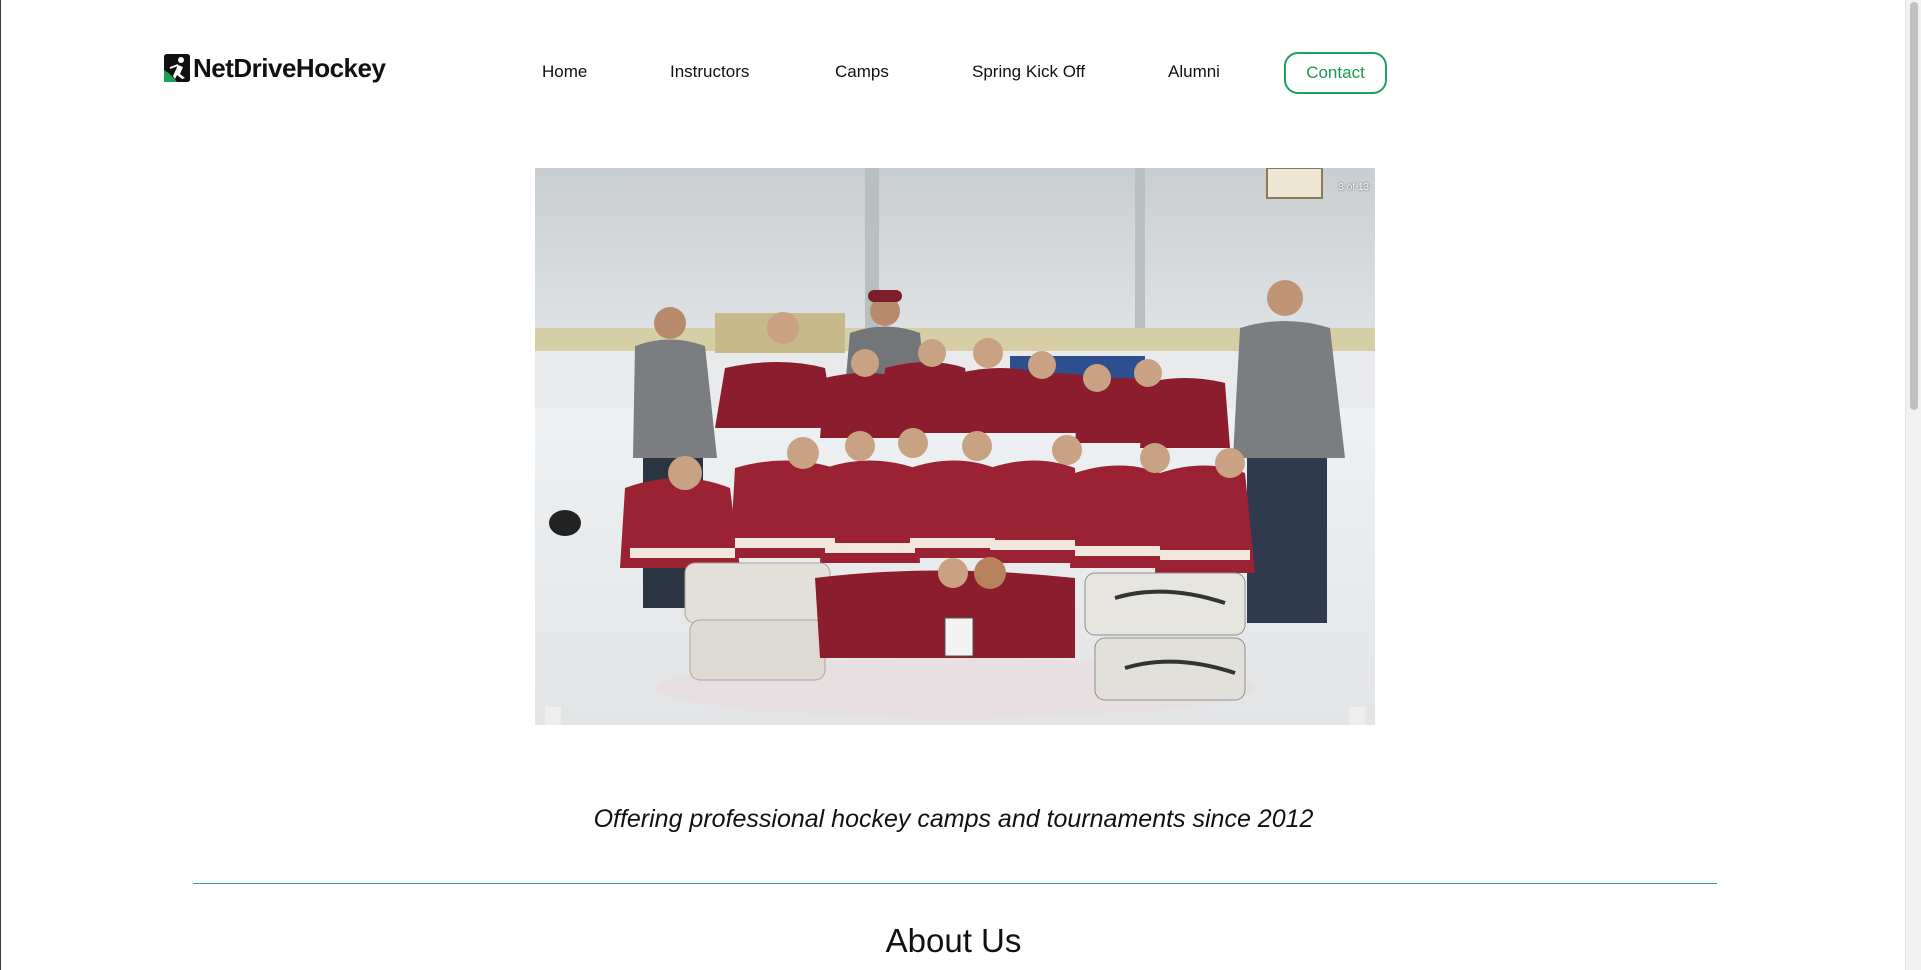 This screenshot has width=1921, height=970. I want to click on nav-home: Home, so click(564, 72).